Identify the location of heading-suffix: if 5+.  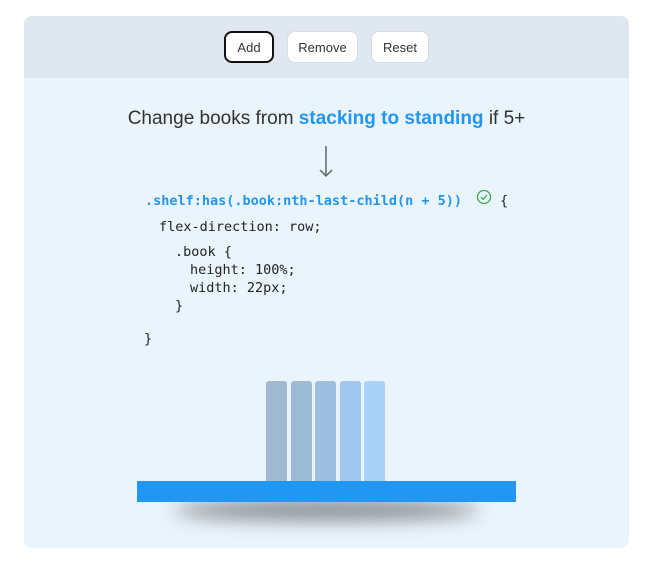
(504, 118).